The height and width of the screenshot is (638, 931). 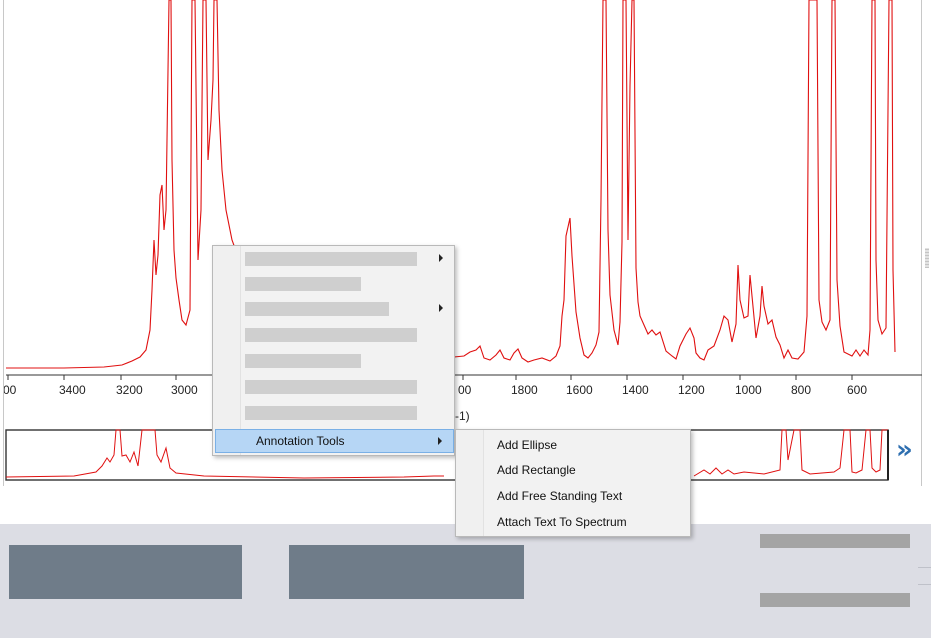 I want to click on add-rectangle-label: Add Rectangle, so click(x=536, y=470).